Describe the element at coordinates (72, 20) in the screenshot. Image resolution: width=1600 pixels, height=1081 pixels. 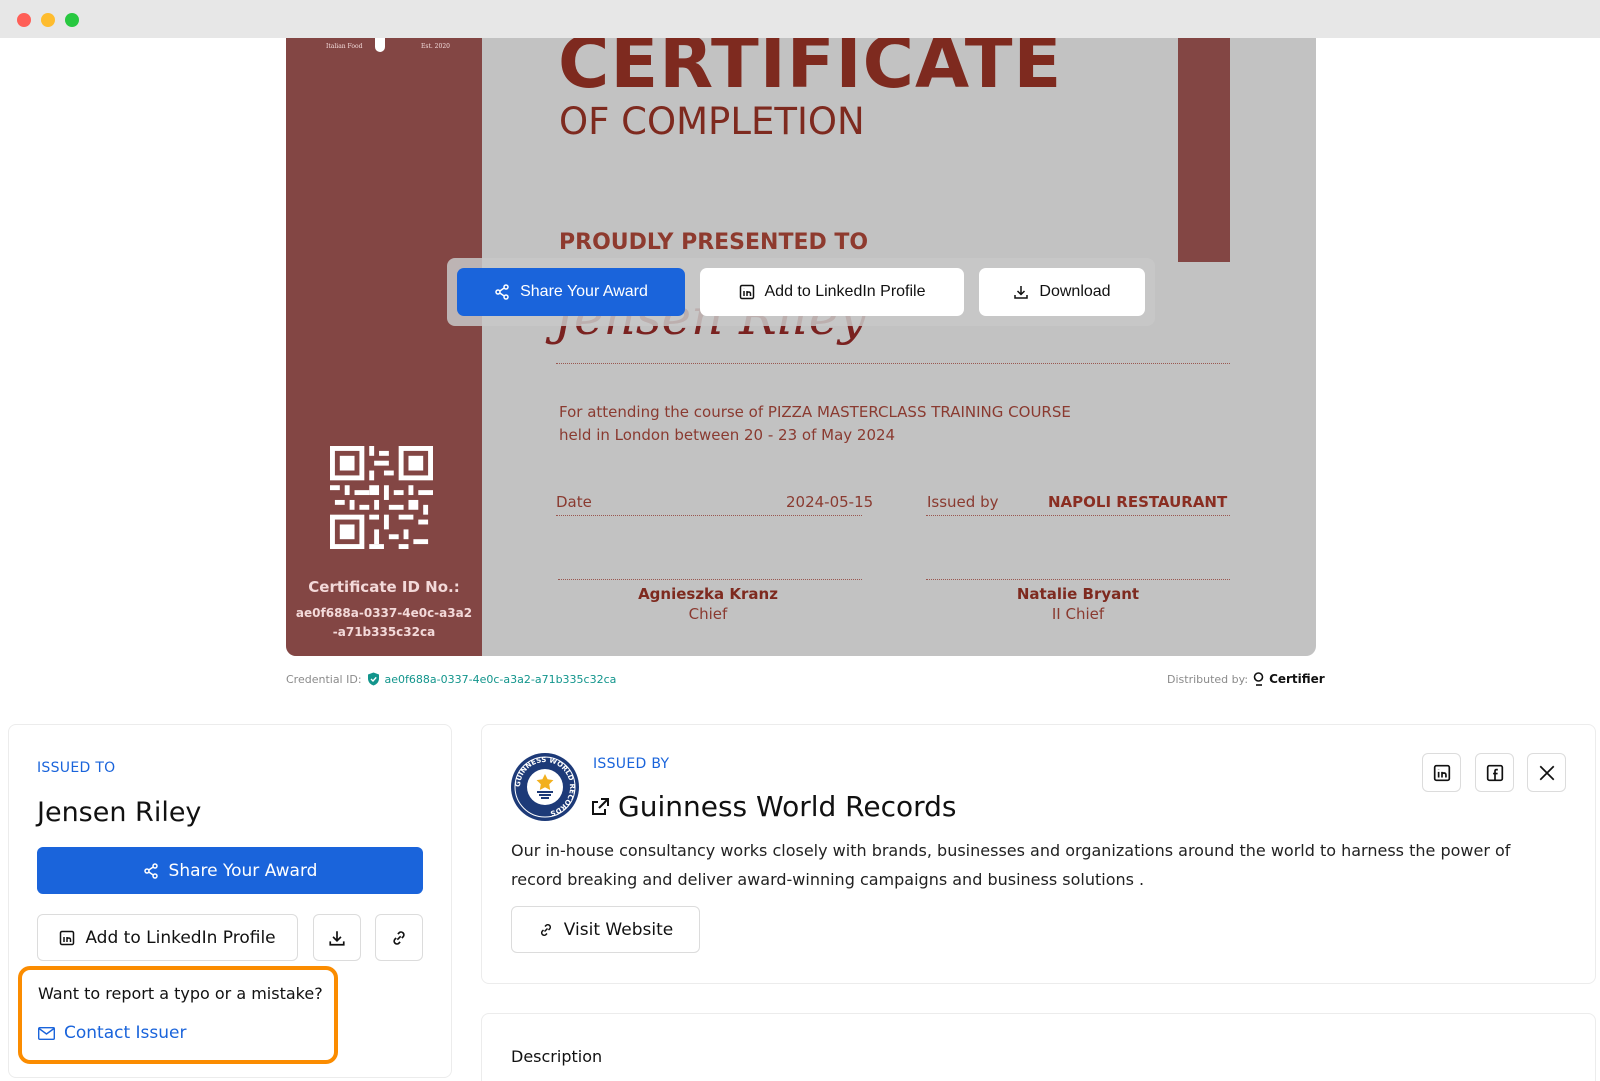
I see `maximize-window-button` at that location.